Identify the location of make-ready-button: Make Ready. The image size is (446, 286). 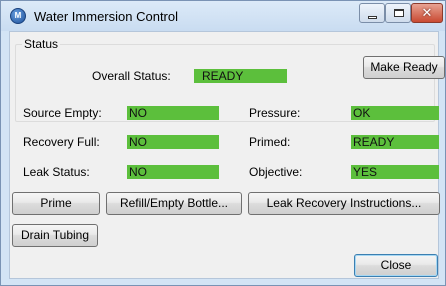
(404, 67).